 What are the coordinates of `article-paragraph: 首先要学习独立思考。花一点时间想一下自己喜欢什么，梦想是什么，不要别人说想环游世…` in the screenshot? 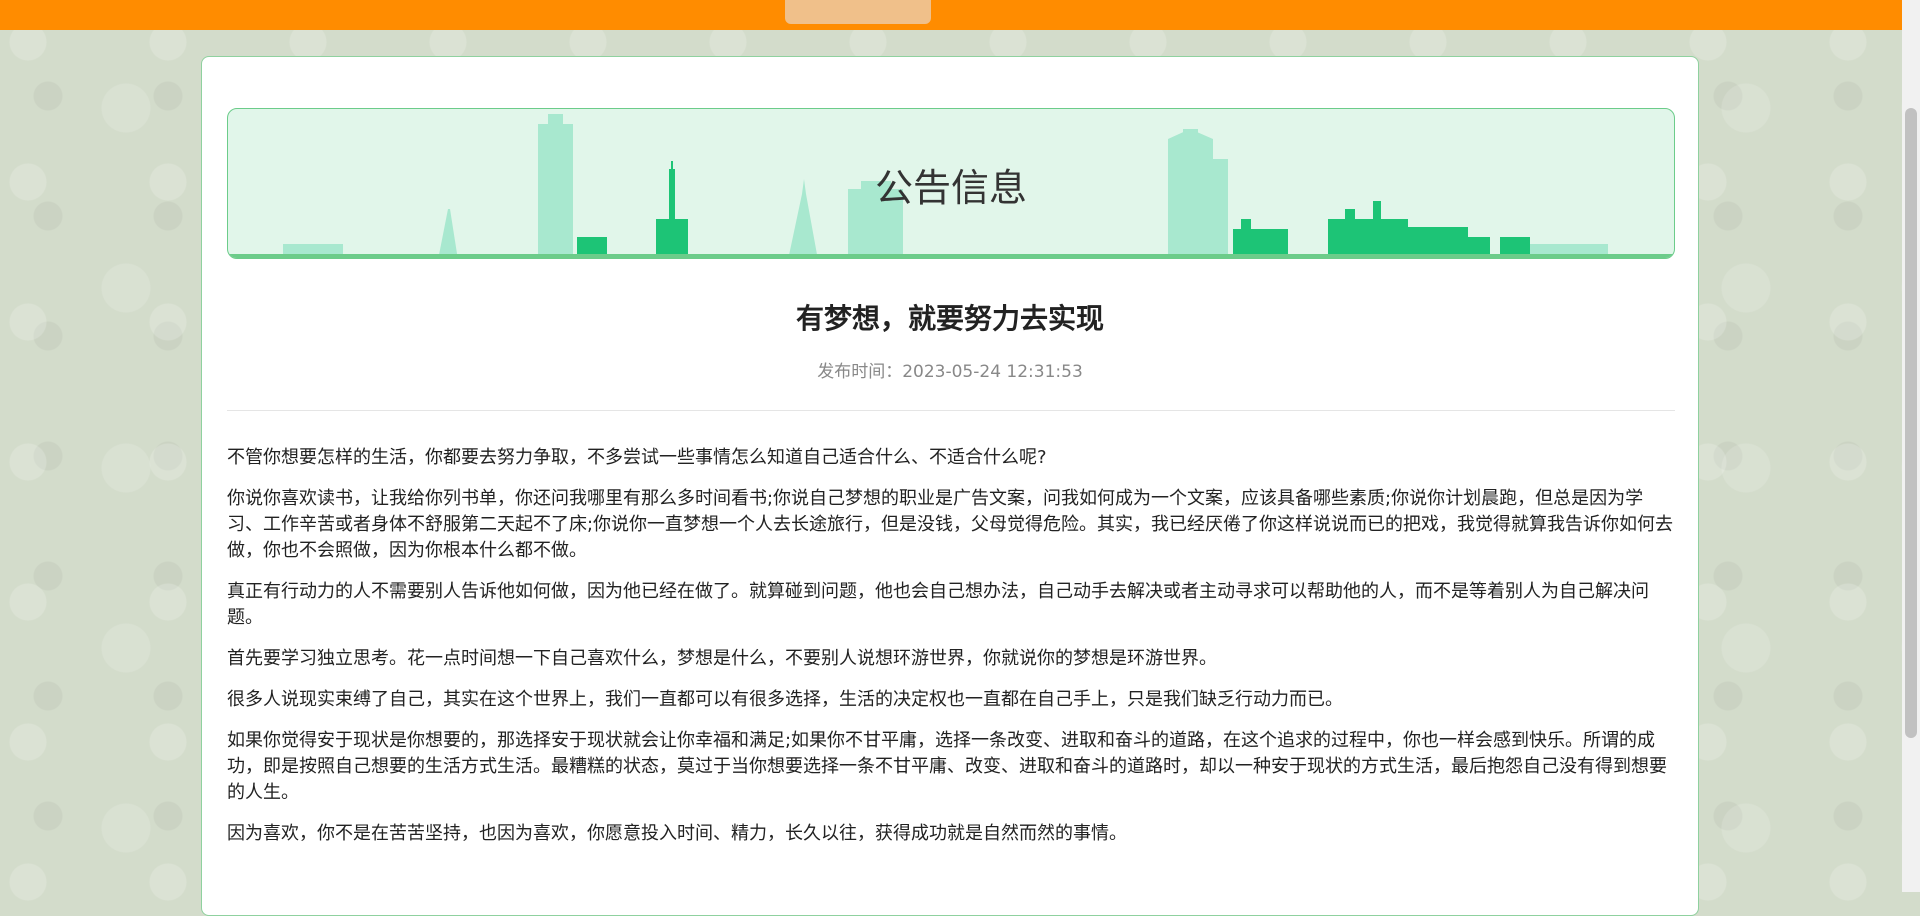 It's located at (722, 658).